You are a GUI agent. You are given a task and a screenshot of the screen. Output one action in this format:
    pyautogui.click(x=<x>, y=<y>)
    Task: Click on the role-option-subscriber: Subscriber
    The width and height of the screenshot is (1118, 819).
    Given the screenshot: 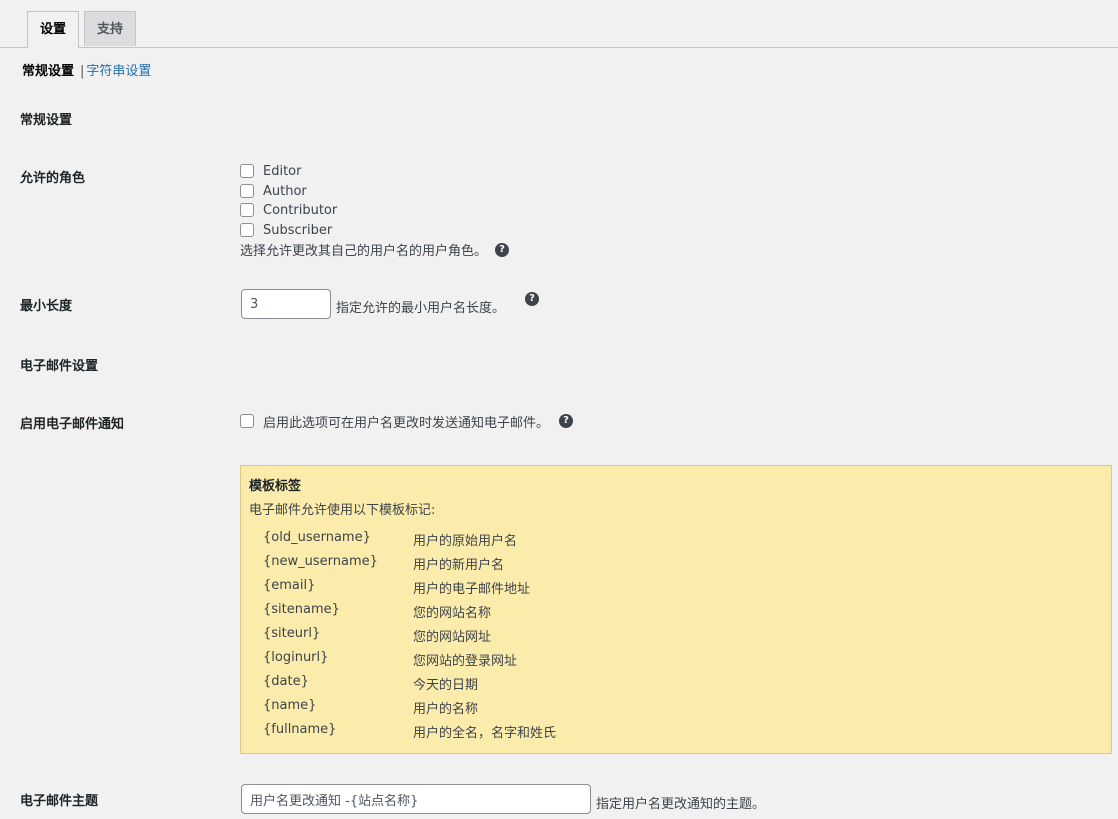 What is the action you would take?
    pyautogui.click(x=286, y=230)
    